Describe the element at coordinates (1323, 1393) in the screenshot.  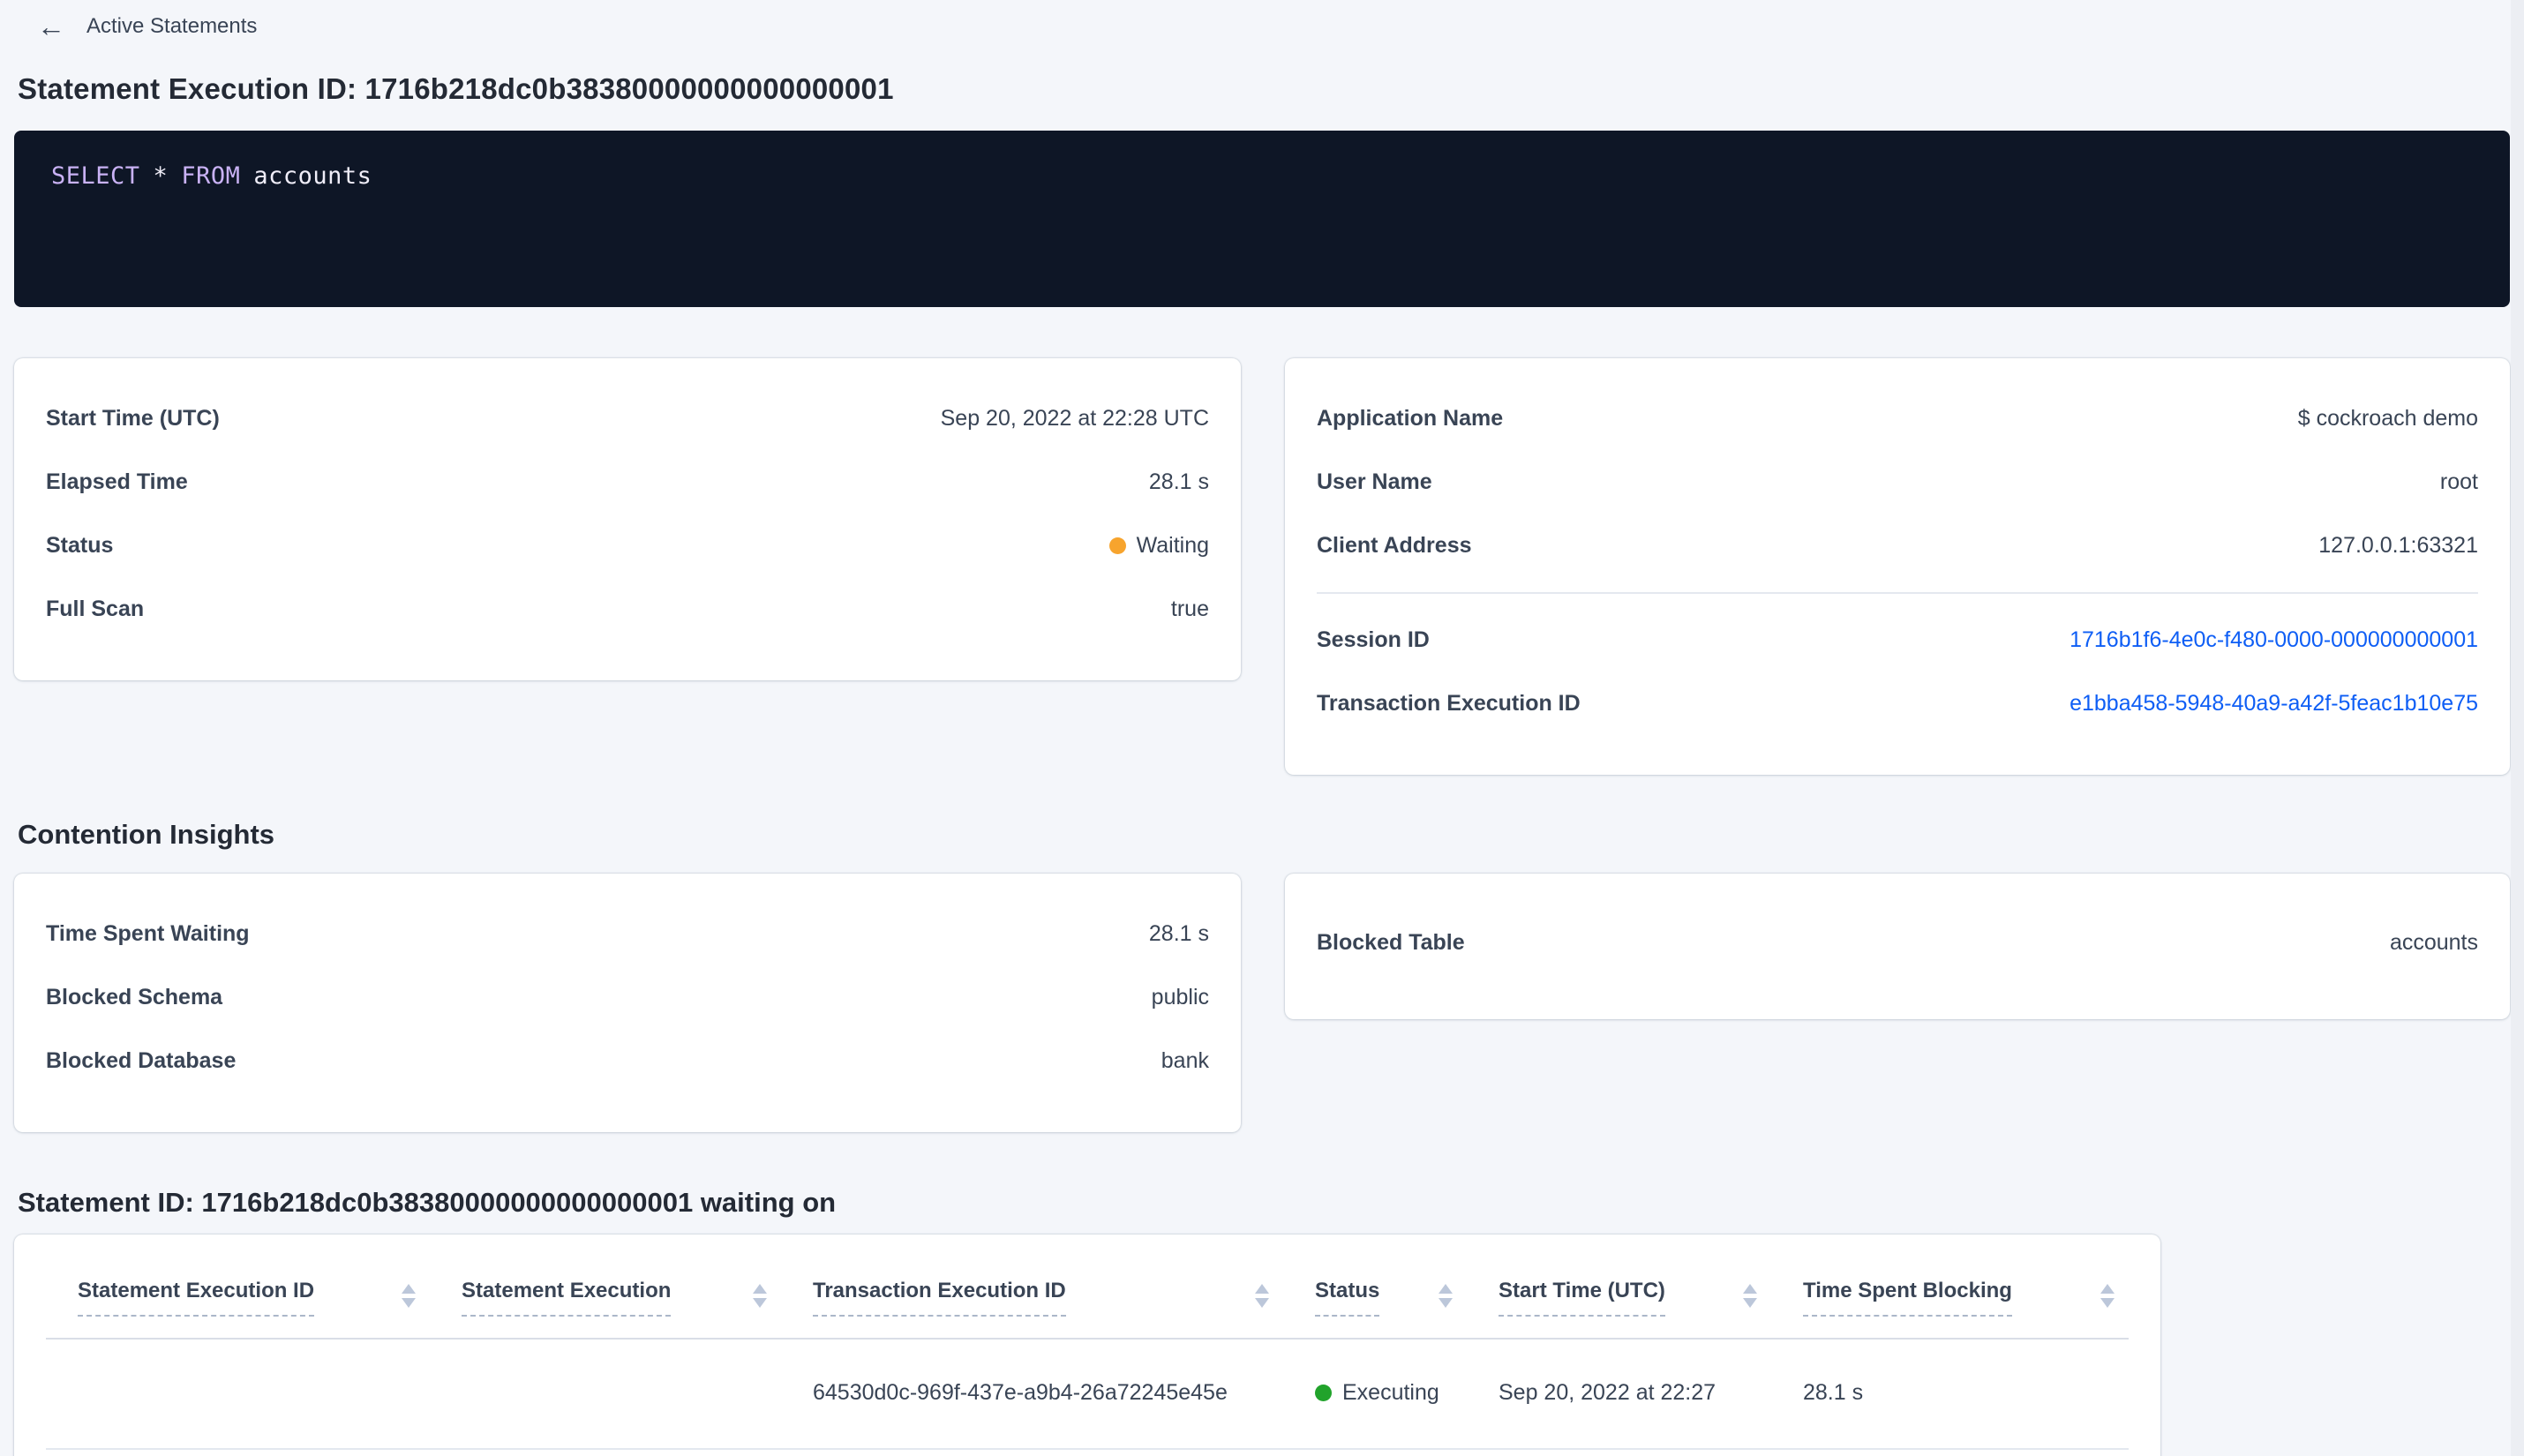
I see `status-executing-dot-icon` at that location.